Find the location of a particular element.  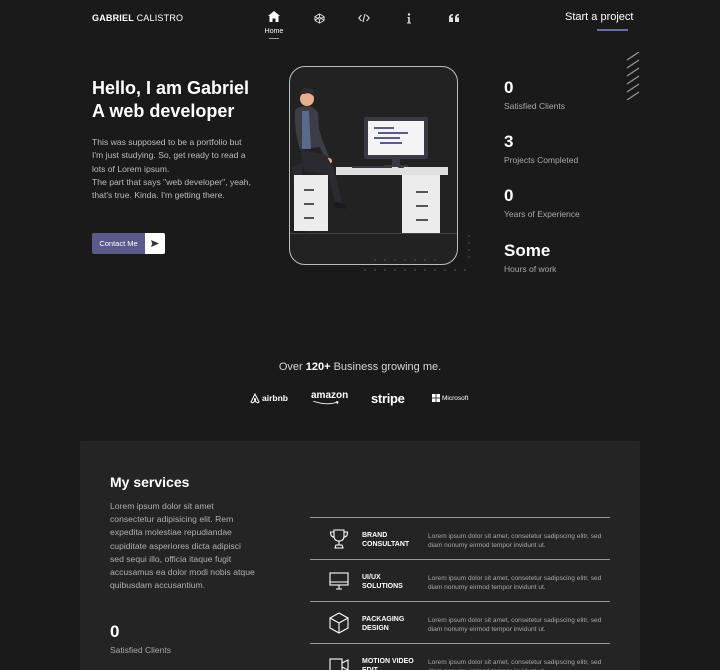

stat-satisfied-clients: 0 Satisfied Clients is located at coordinates (534, 94).